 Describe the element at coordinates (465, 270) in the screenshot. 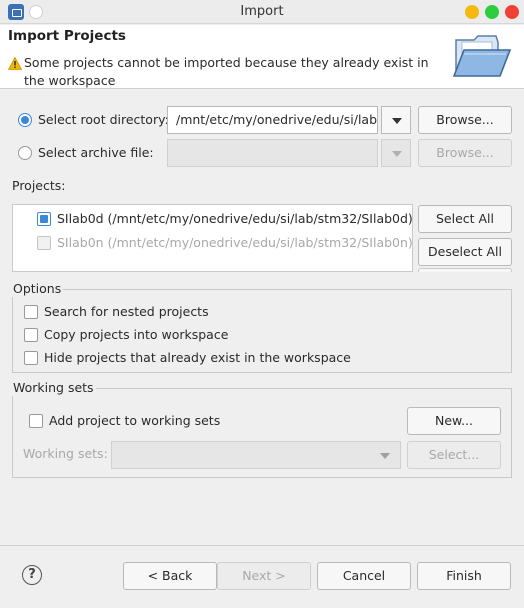

I see `list-button-edge` at that location.